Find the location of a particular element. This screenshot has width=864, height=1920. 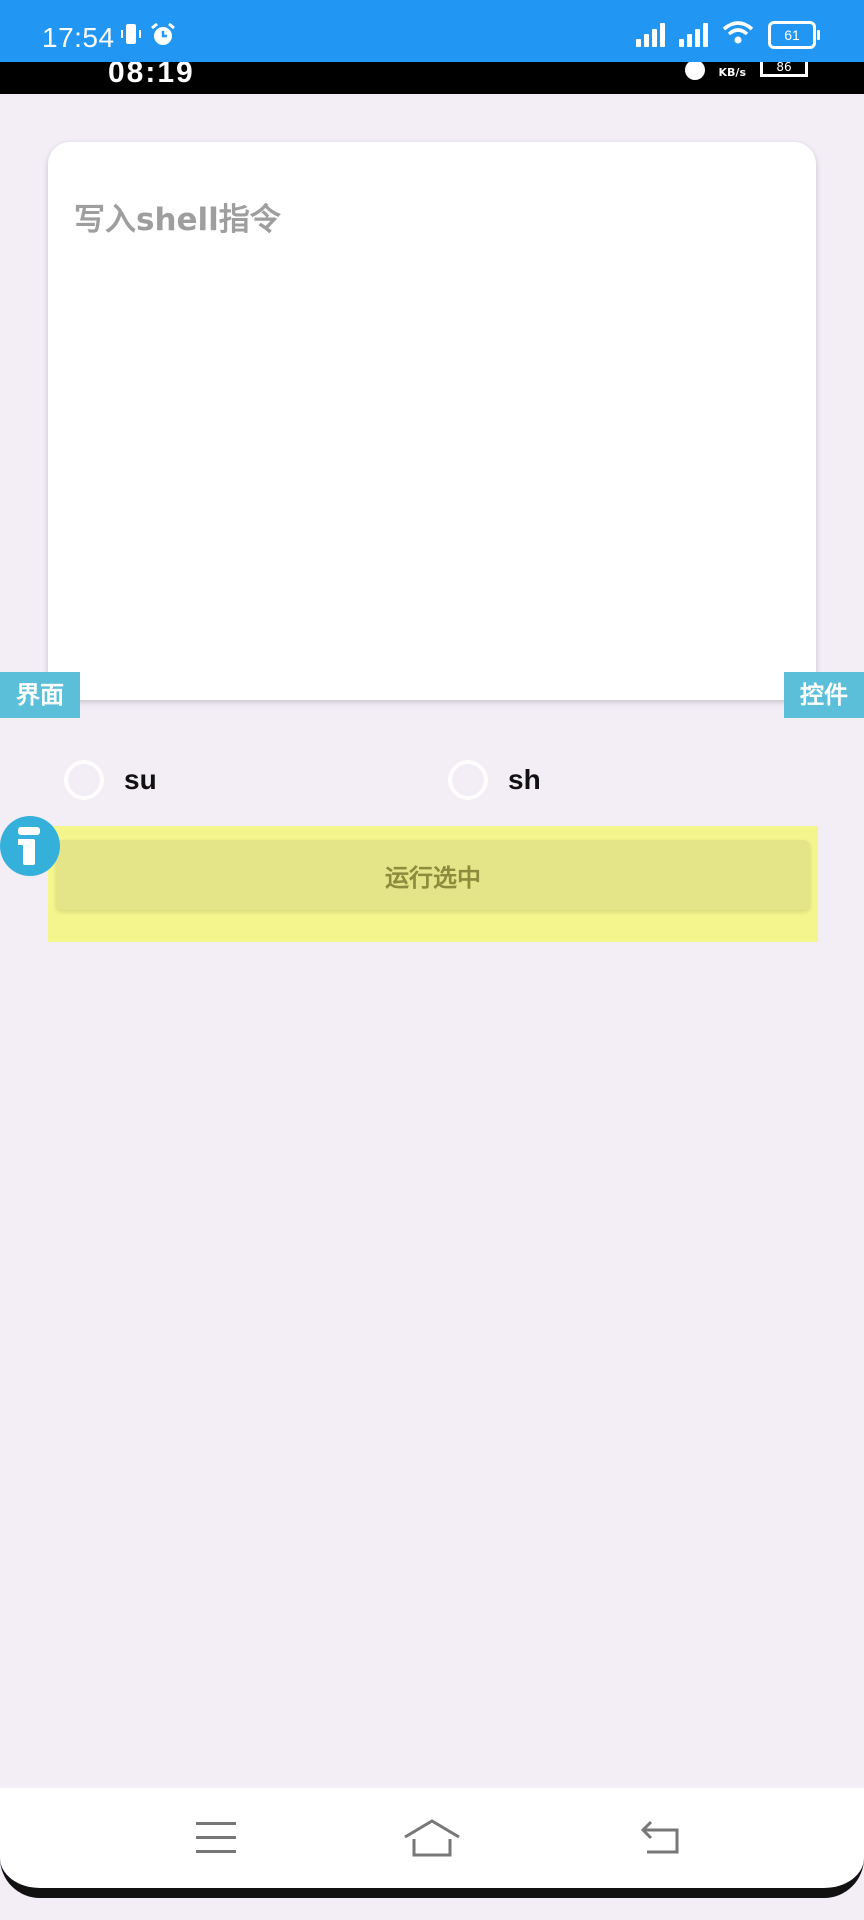

wifi-icon is located at coordinates (738, 35).